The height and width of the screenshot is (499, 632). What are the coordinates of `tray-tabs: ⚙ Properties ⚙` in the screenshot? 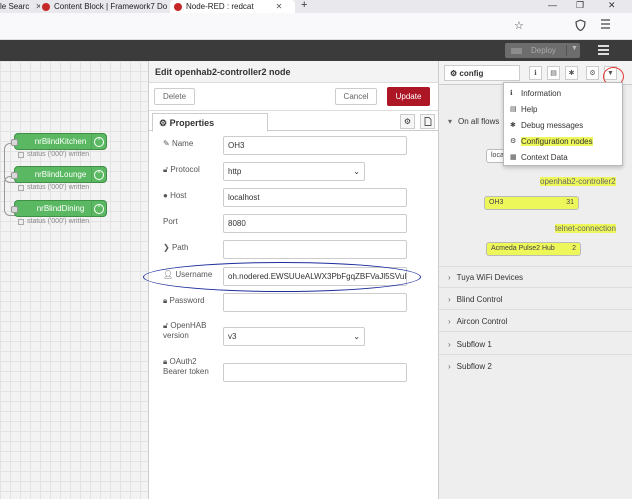 It's located at (293, 121).